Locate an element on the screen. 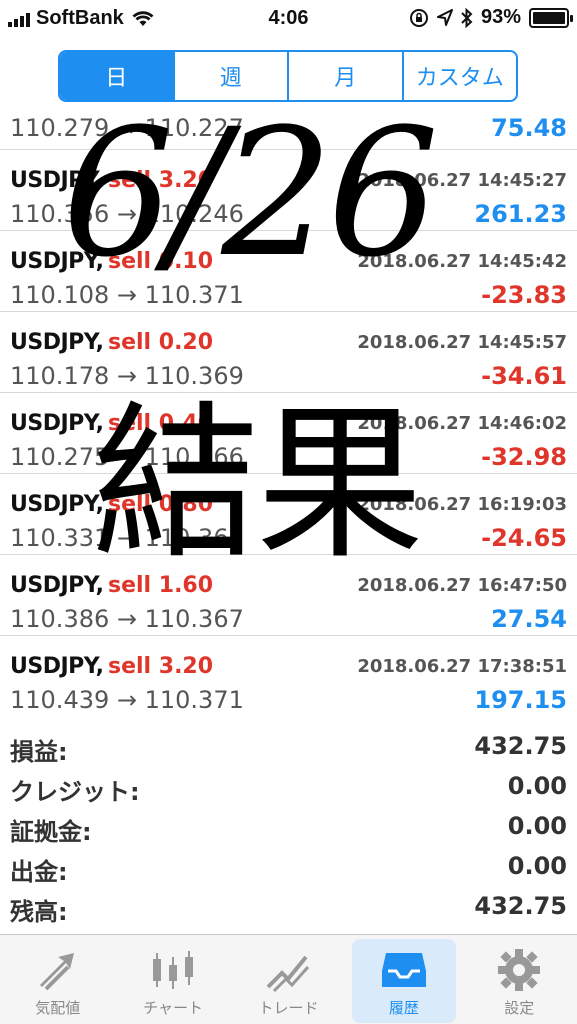 The image size is (577, 1024). tab-label: 設定 is located at coordinates (519, 1008).